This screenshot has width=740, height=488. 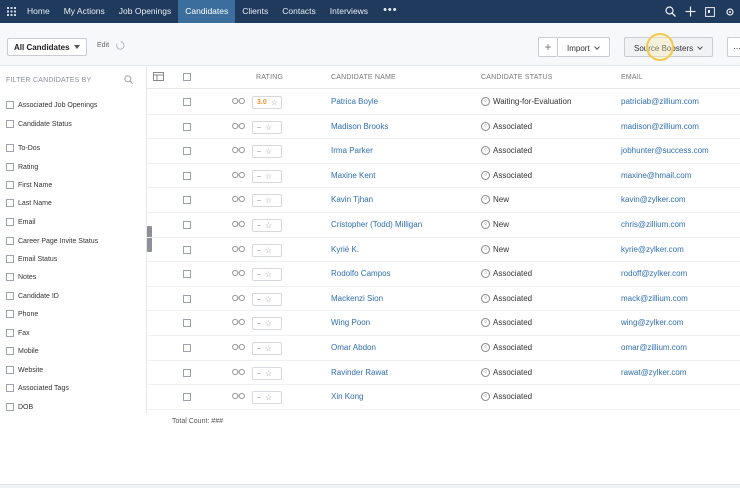 What do you see at coordinates (710, 11) in the screenshot?
I see `calendar-icon` at bounding box center [710, 11].